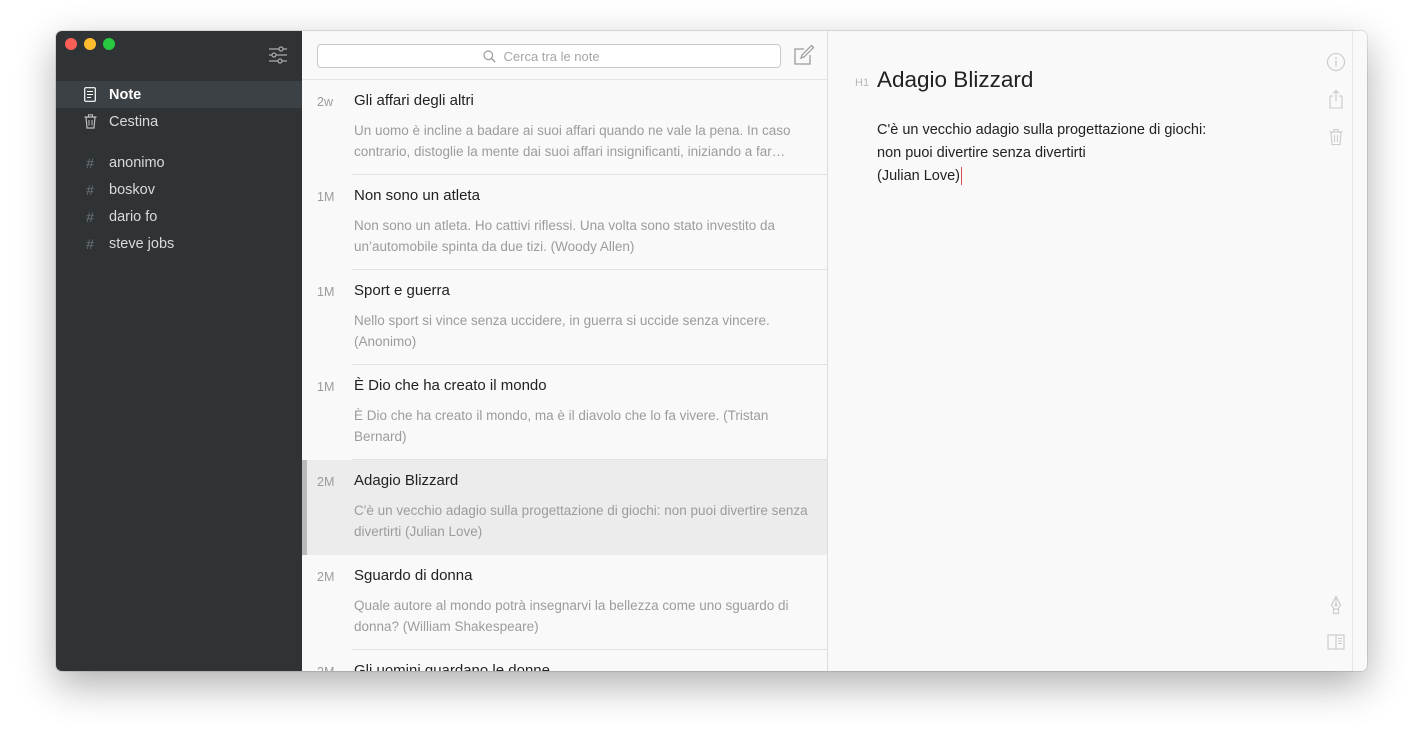  What do you see at coordinates (955, 80) in the screenshot?
I see `editor-title: Adagio Blizzard` at bounding box center [955, 80].